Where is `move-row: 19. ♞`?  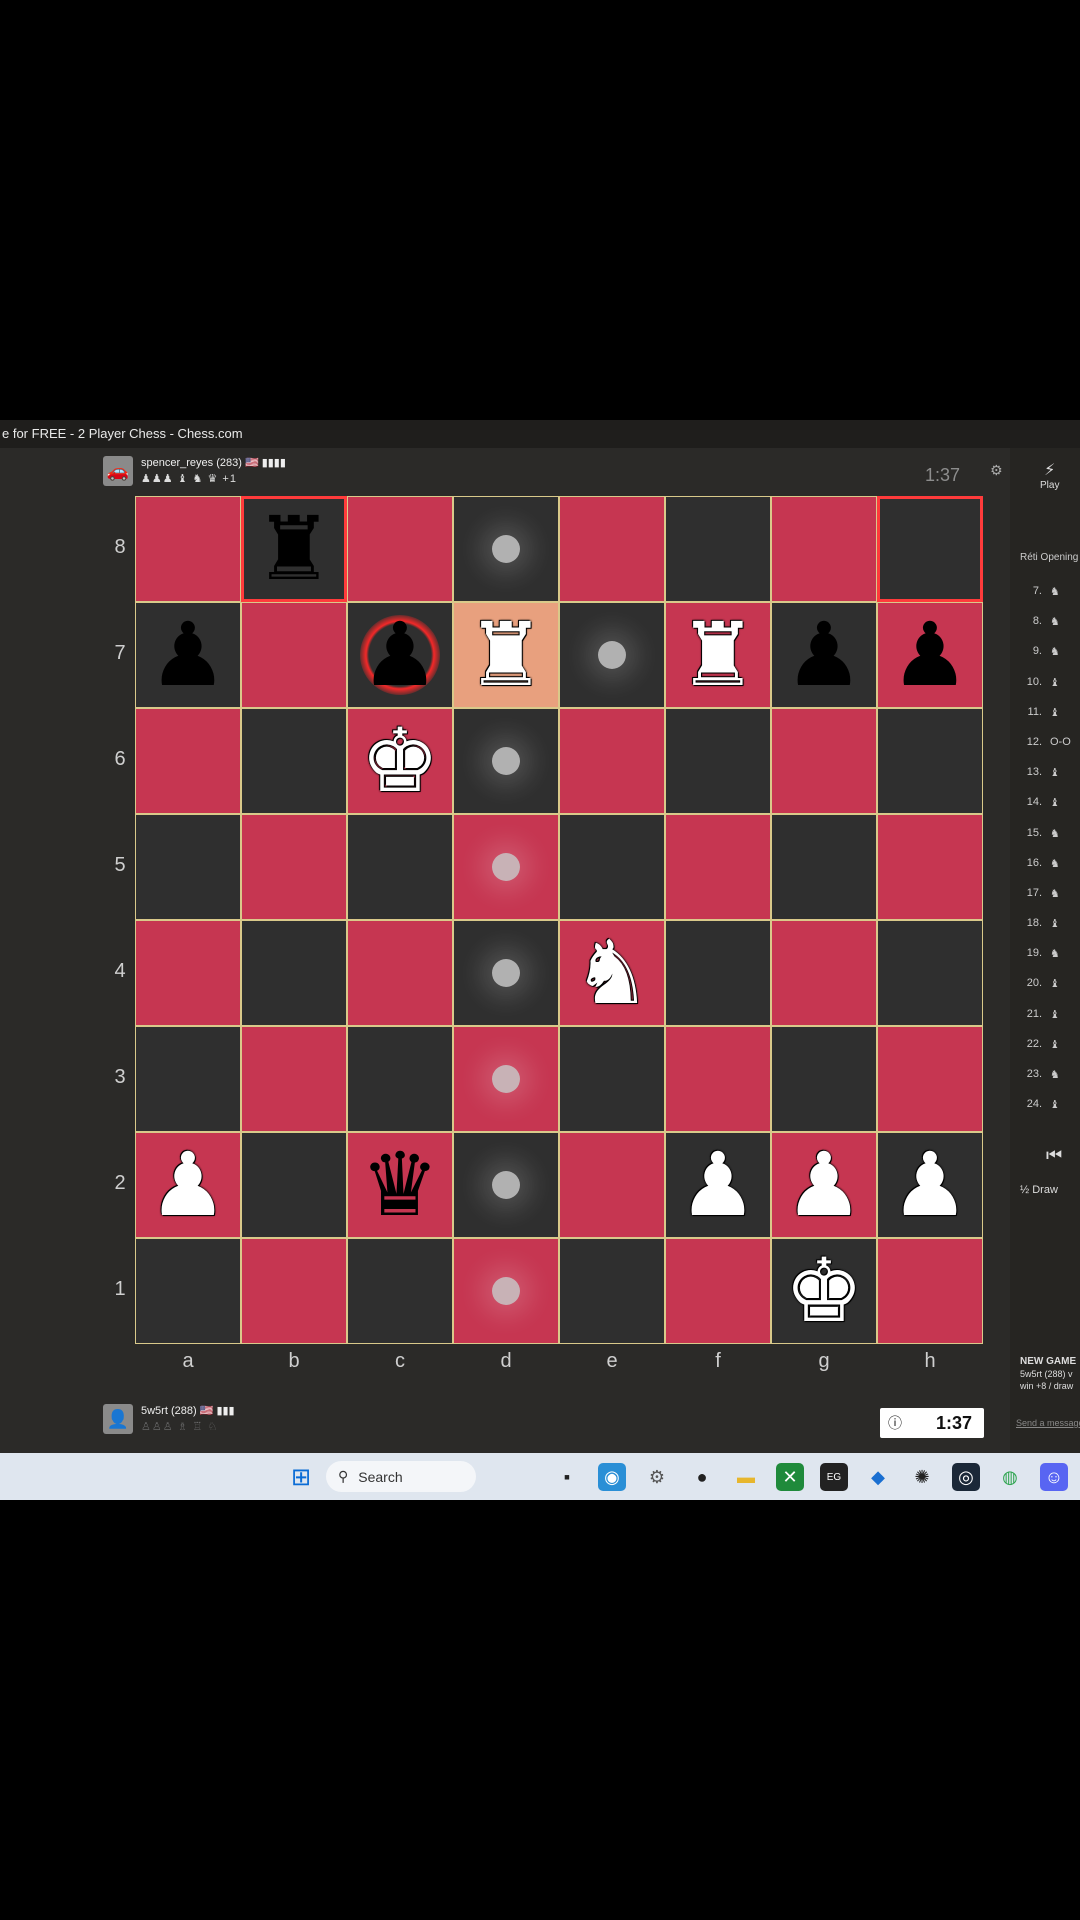 move-row: 19. ♞ is located at coordinates (1045, 962).